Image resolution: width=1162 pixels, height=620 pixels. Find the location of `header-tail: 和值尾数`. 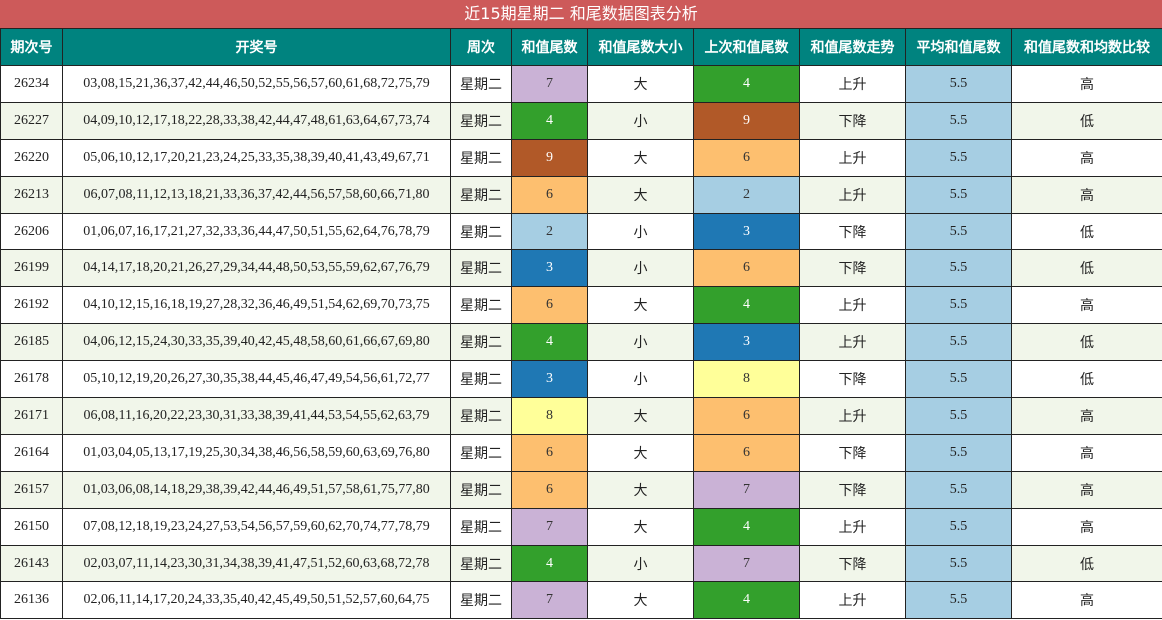

header-tail: 和值尾数 is located at coordinates (549, 47).